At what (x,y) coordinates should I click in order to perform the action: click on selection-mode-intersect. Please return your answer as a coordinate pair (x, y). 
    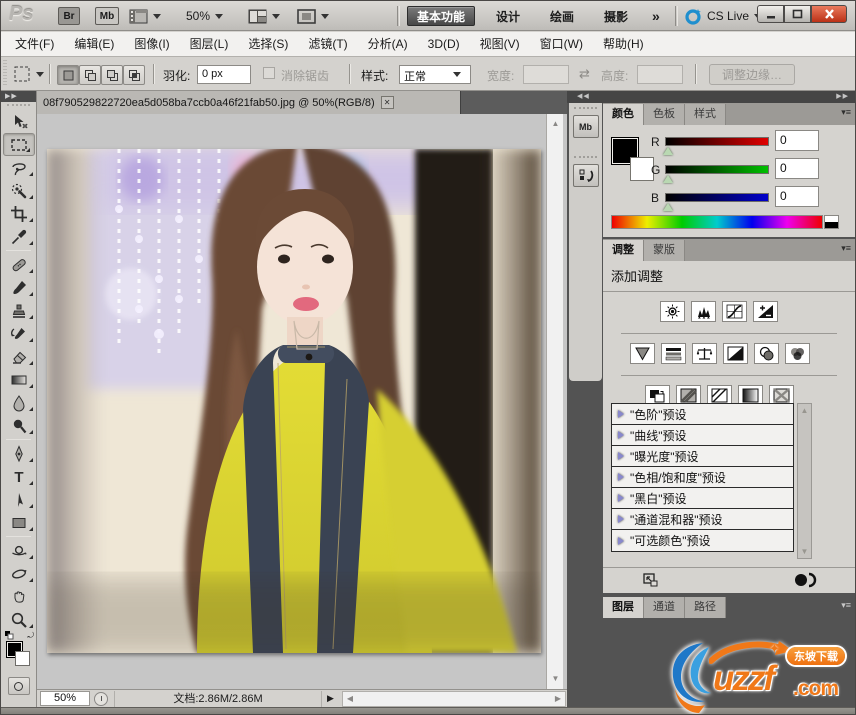
    Looking at the image, I should click on (134, 75).